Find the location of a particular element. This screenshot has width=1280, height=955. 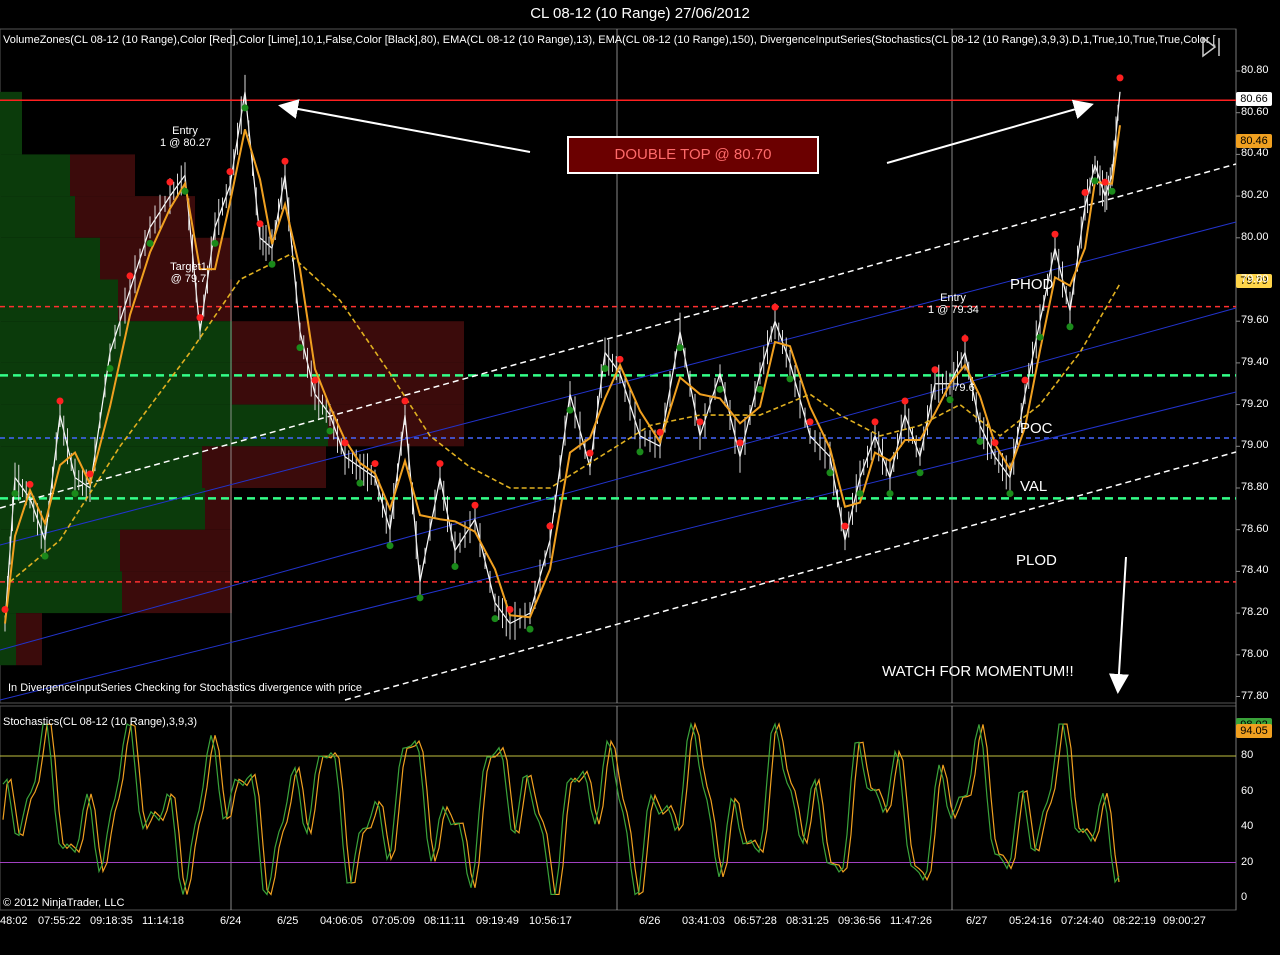

entry-detail: 1 @ 80.27 is located at coordinates (185, 143).